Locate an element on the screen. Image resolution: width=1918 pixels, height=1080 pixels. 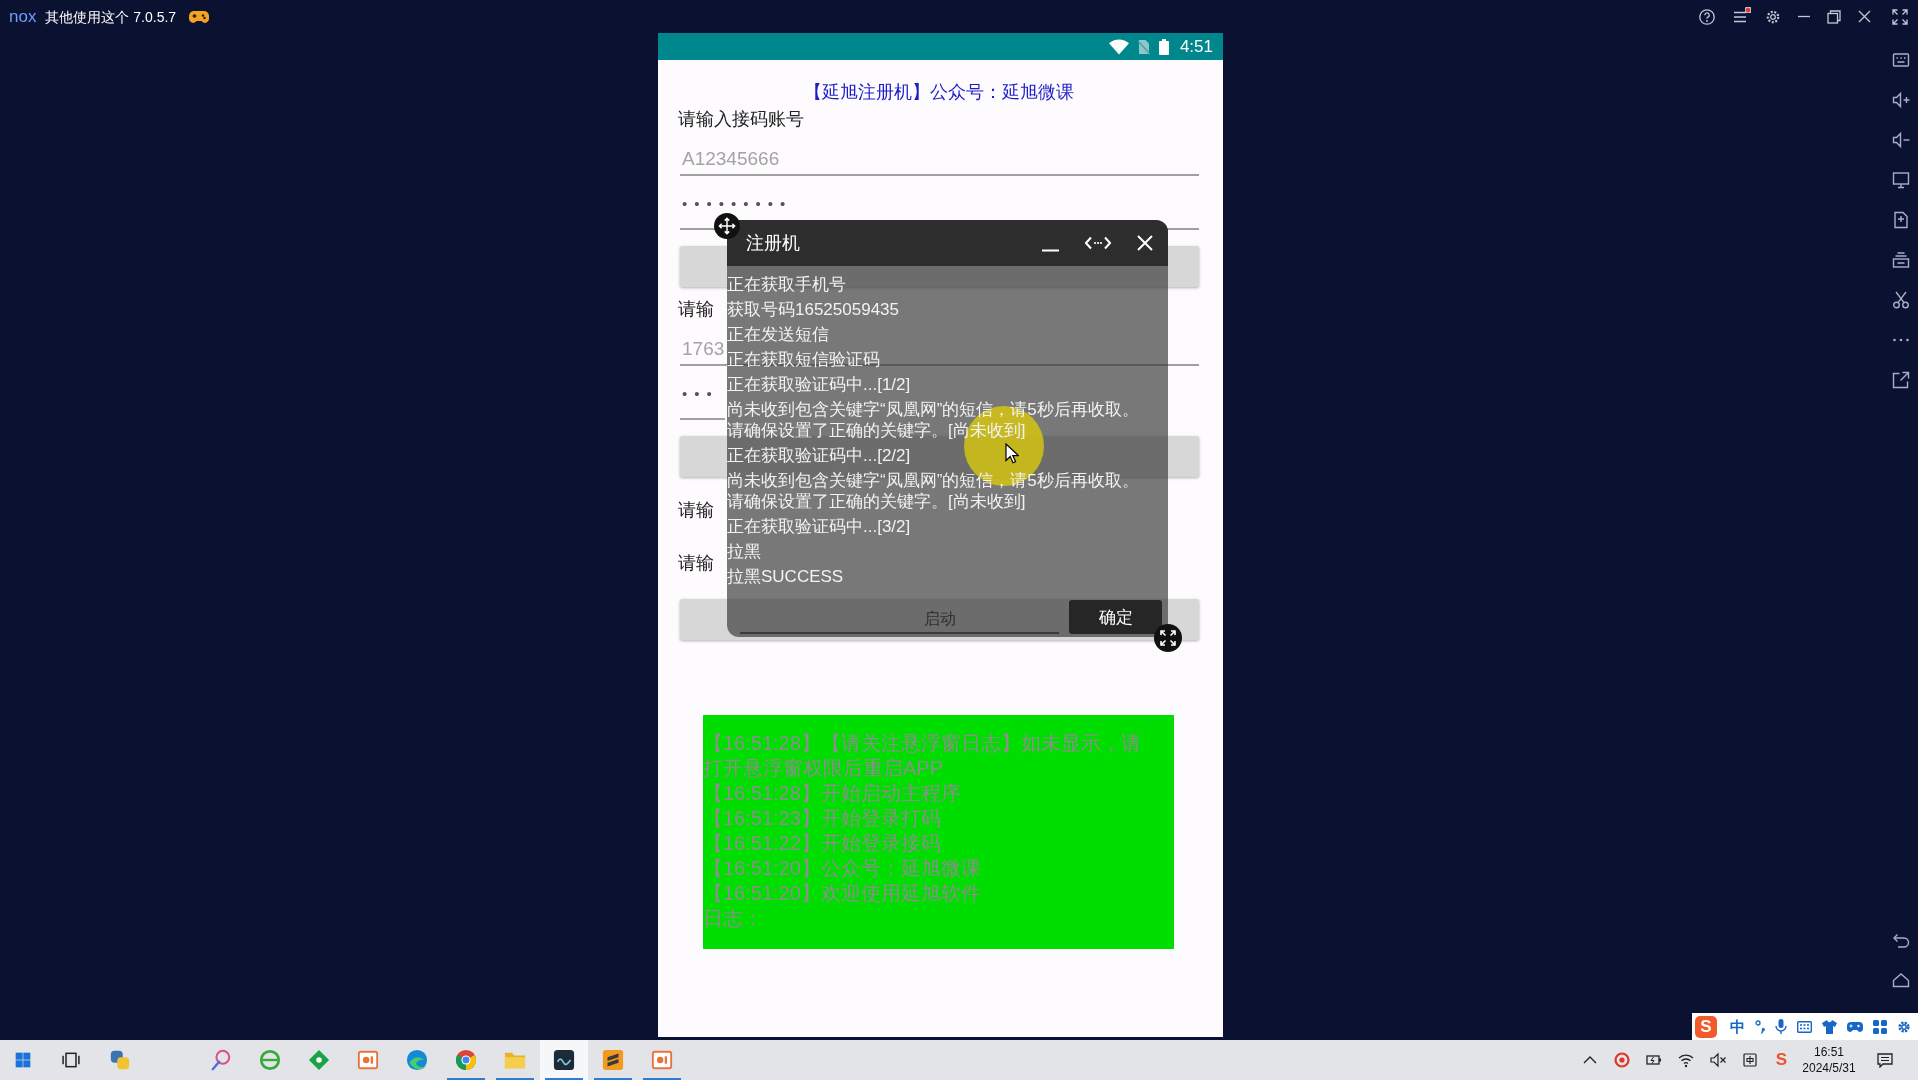
wave-tile-icon is located at coordinates (564, 1060).